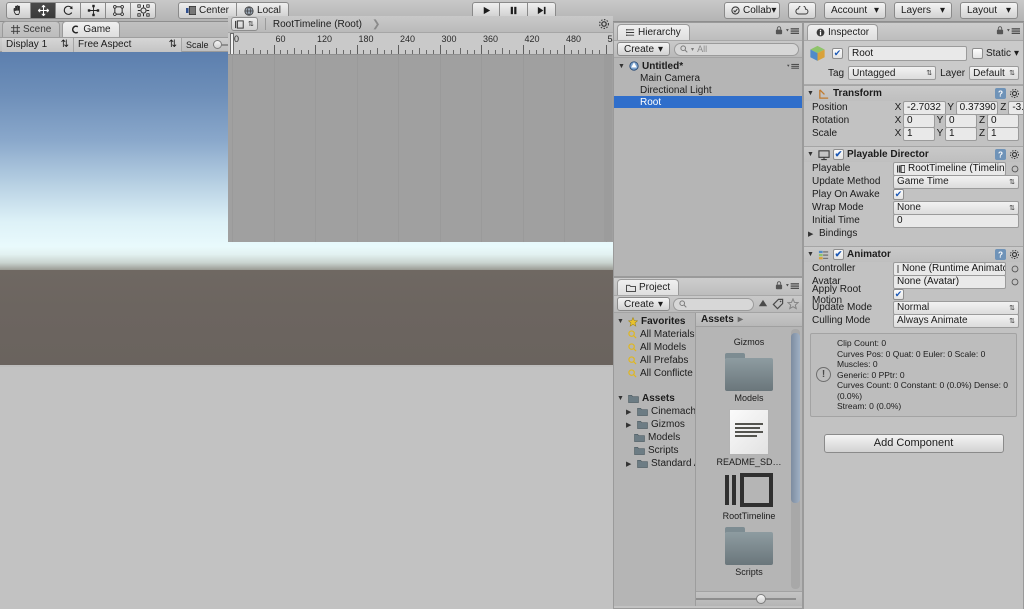 This screenshot has height=609, width=1024. Describe the element at coordinates (244, 24) in the screenshot. I see `timeline-mode-button: ⇅` at that location.